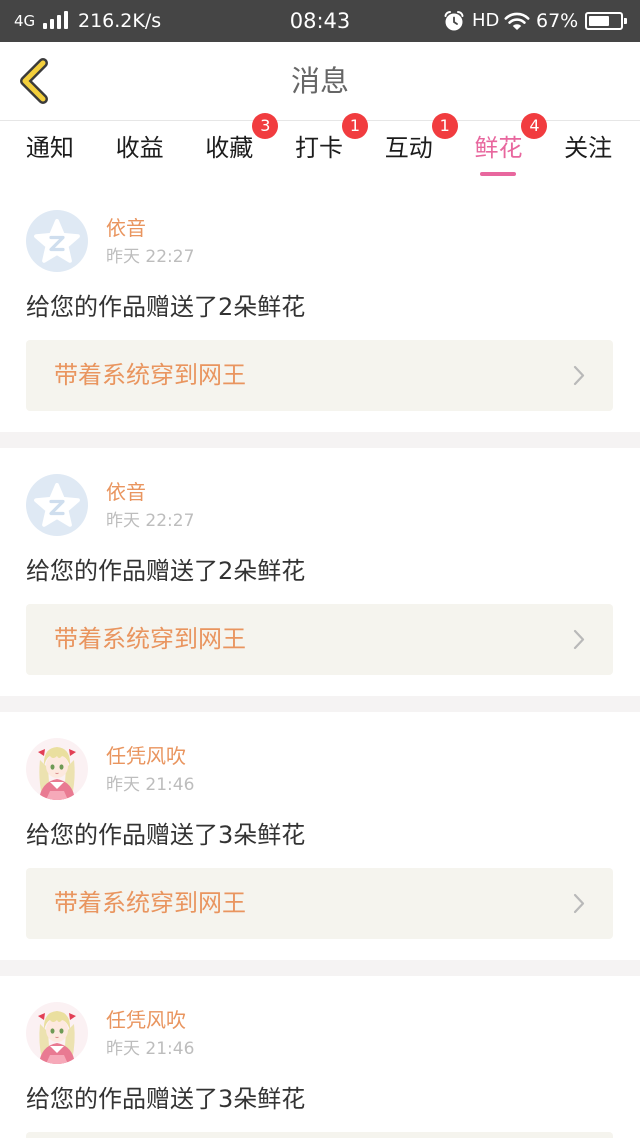  I want to click on tab-follows: 关注, so click(588, 152).